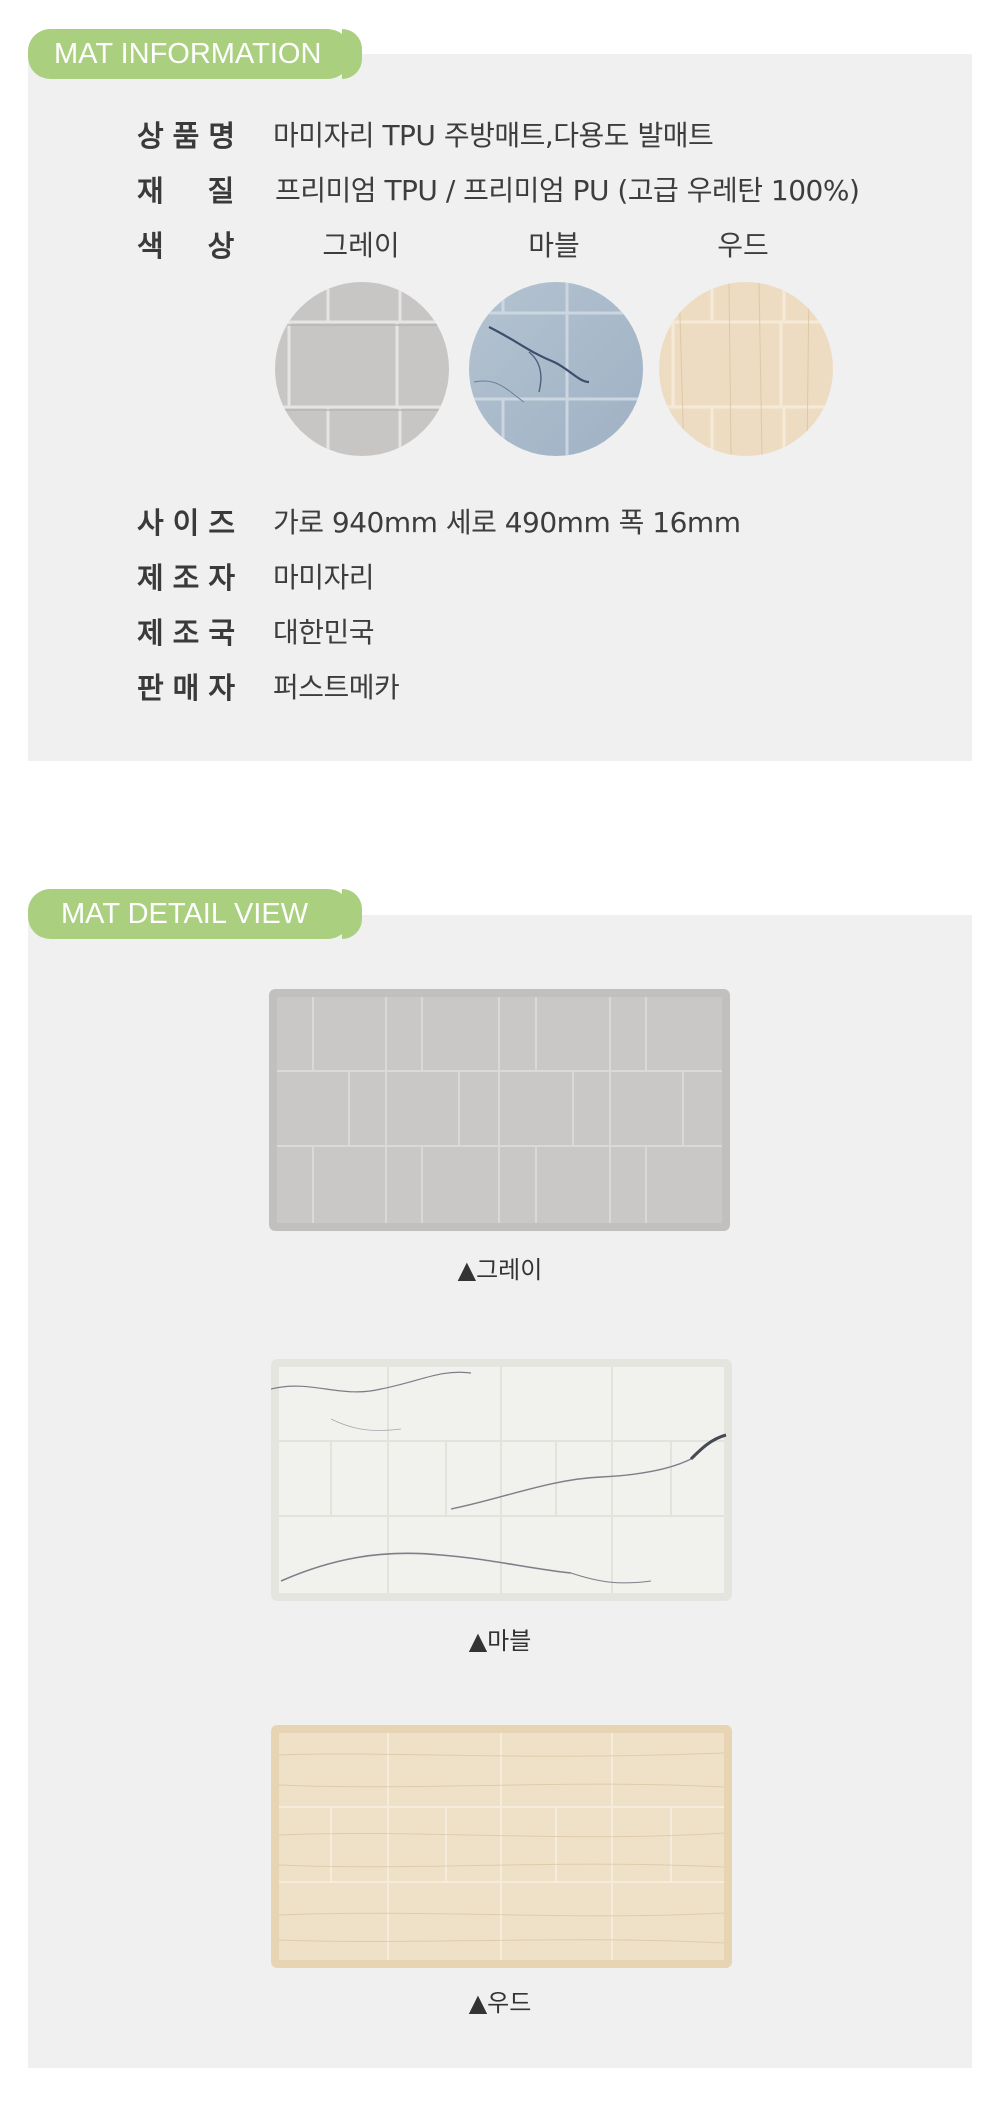 The height and width of the screenshot is (2105, 1000). Describe the element at coordinates (191, 136) in the screenshot. I see `label-product-name: 상품명` at that location.